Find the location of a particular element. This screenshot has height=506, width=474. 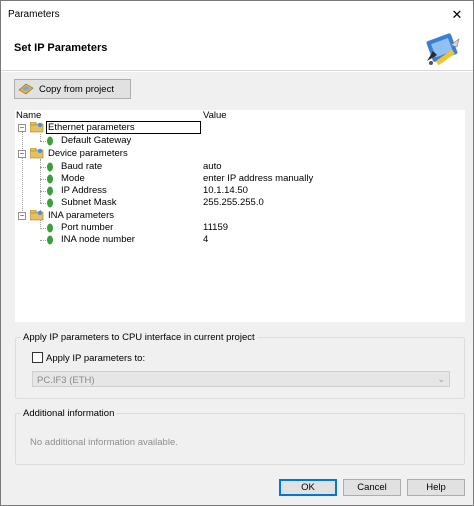

copy-from-project-button: Copy from project is located at coordinates (72, 89).